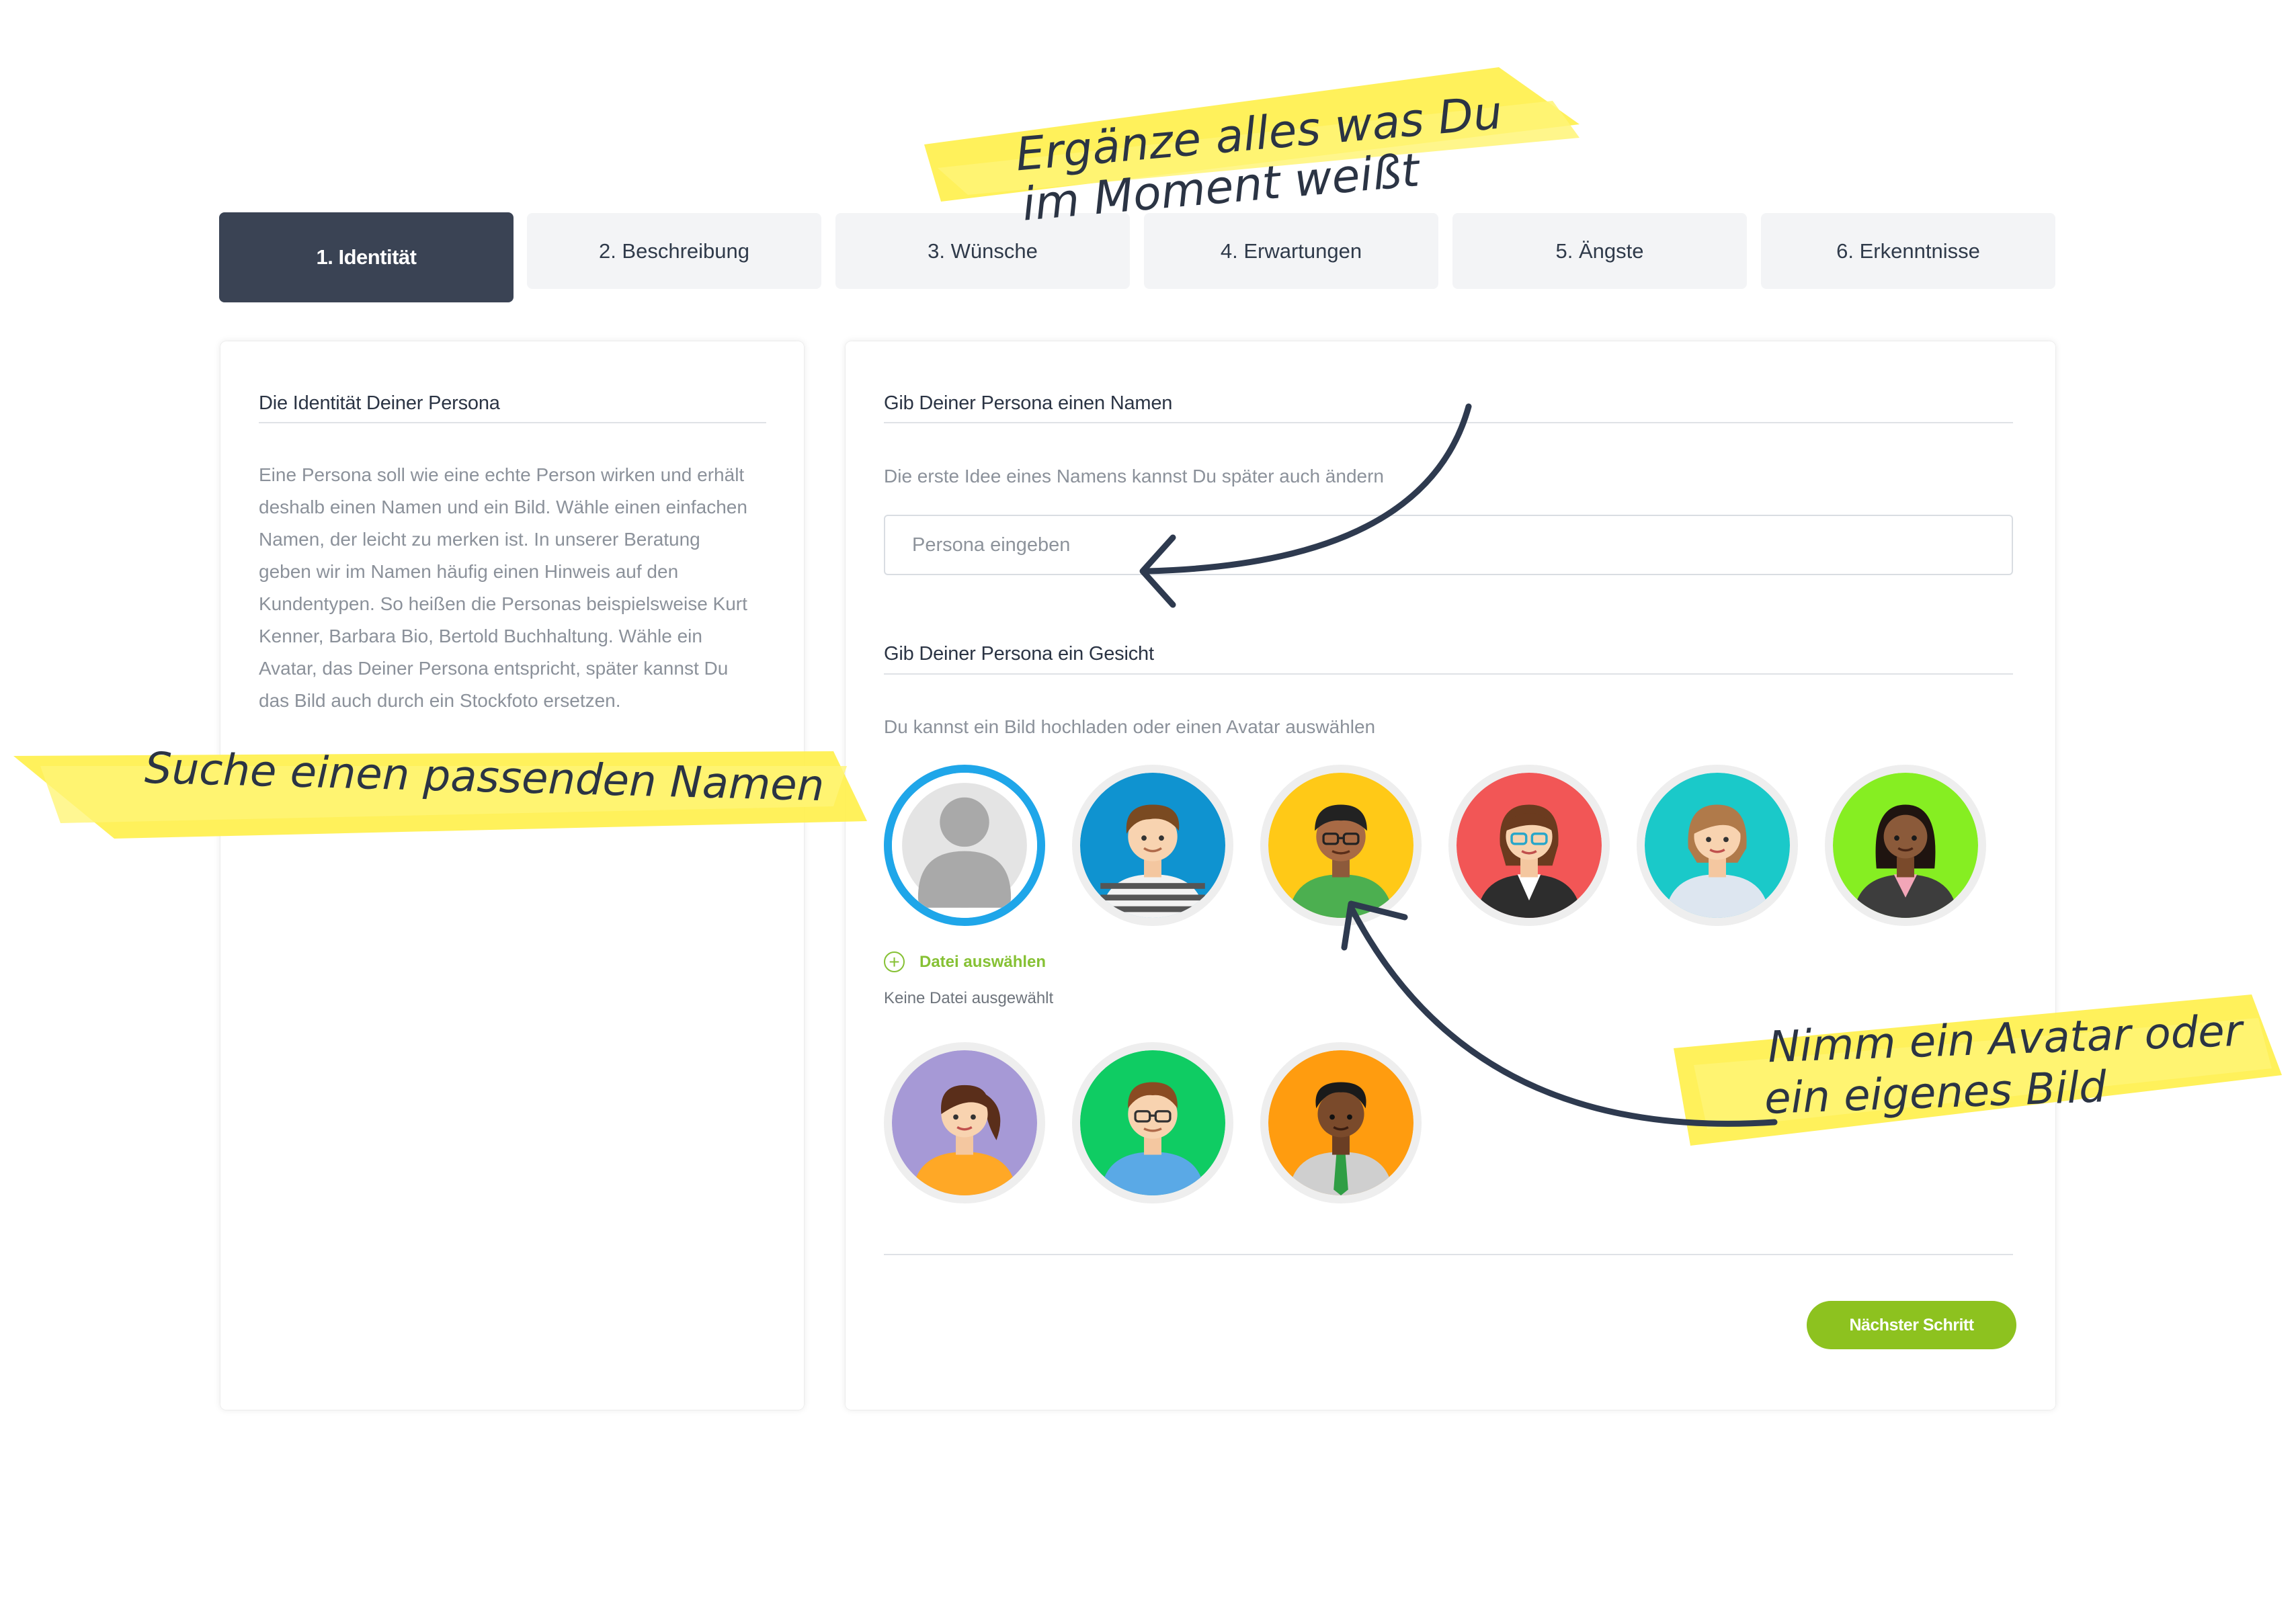 This screenshot has height=1612, width=2296. I want to click on avatar-man-tie, so click(1341, 1122).